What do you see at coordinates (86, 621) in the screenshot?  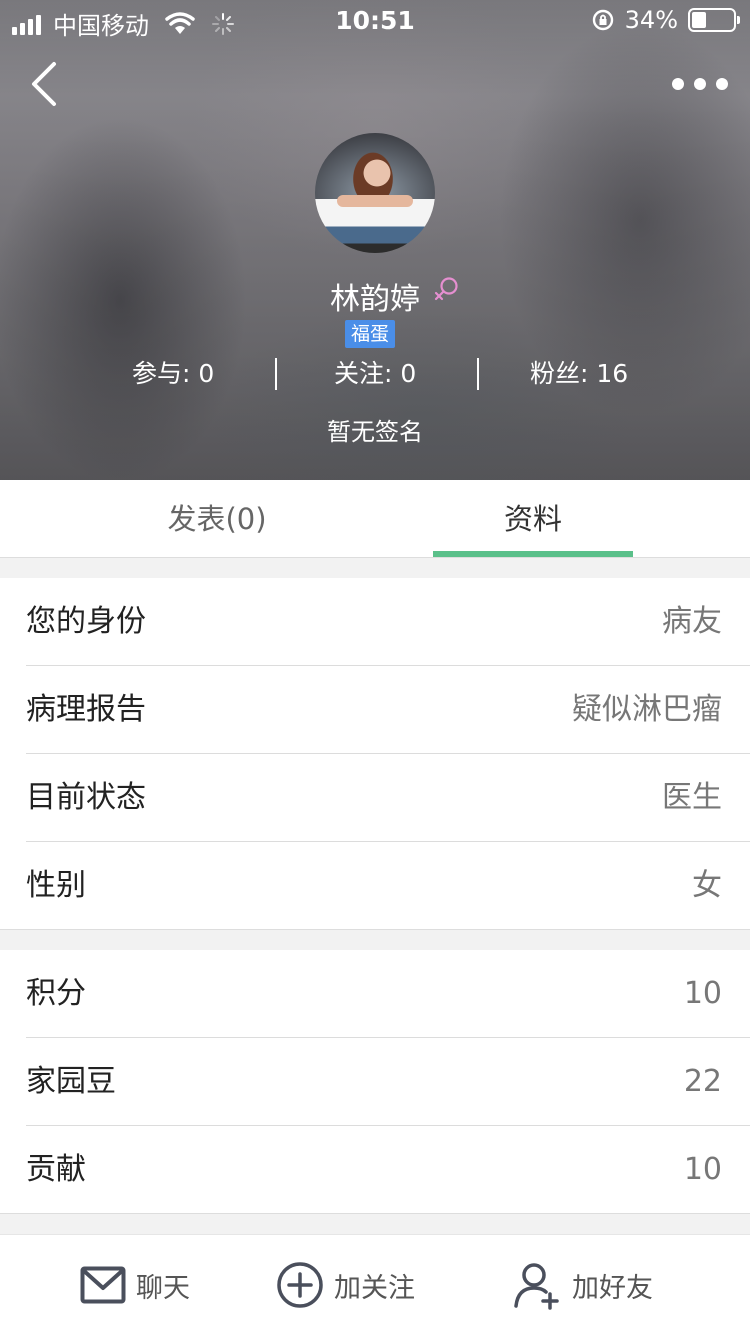 I see `info-label: 您的身份` at bounding box center [86, 621].